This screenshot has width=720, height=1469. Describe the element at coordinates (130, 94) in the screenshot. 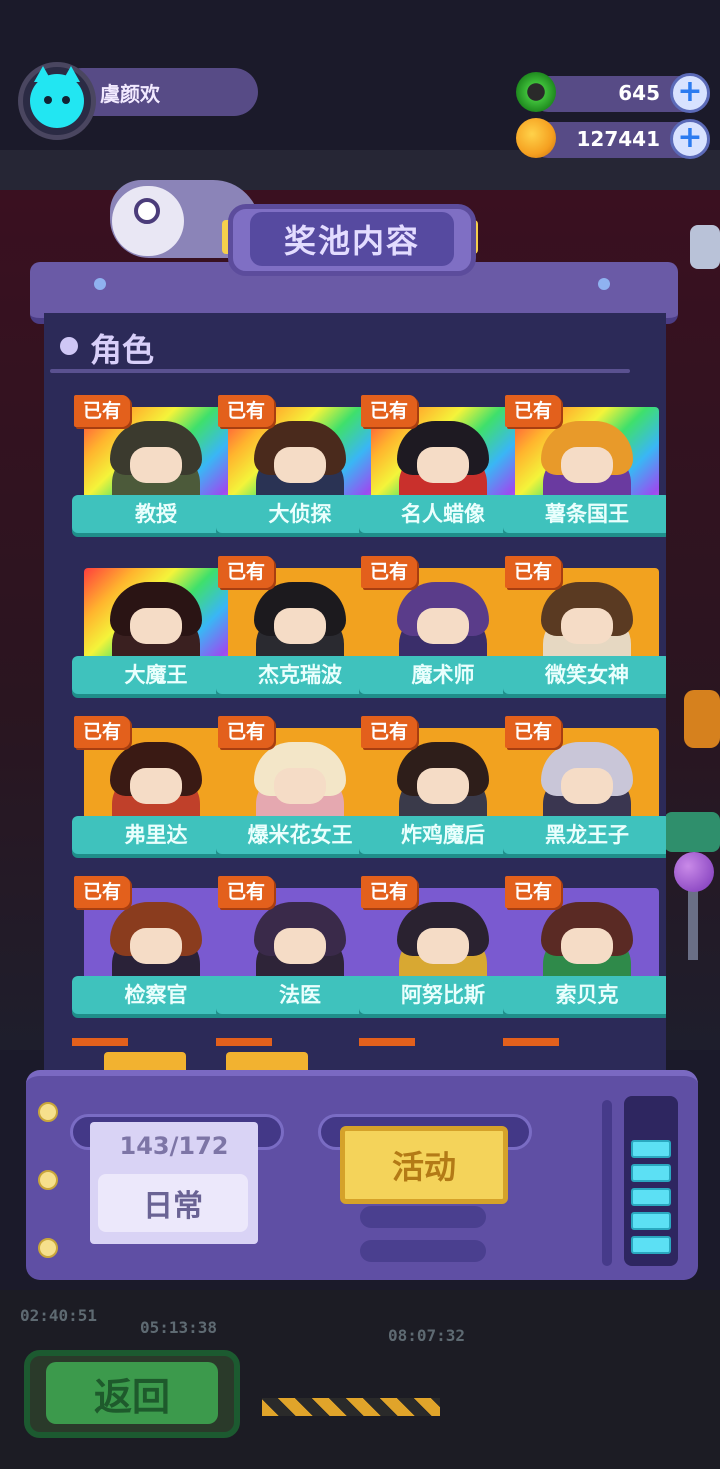

I see `player-name: 虞颜欢` at that location.